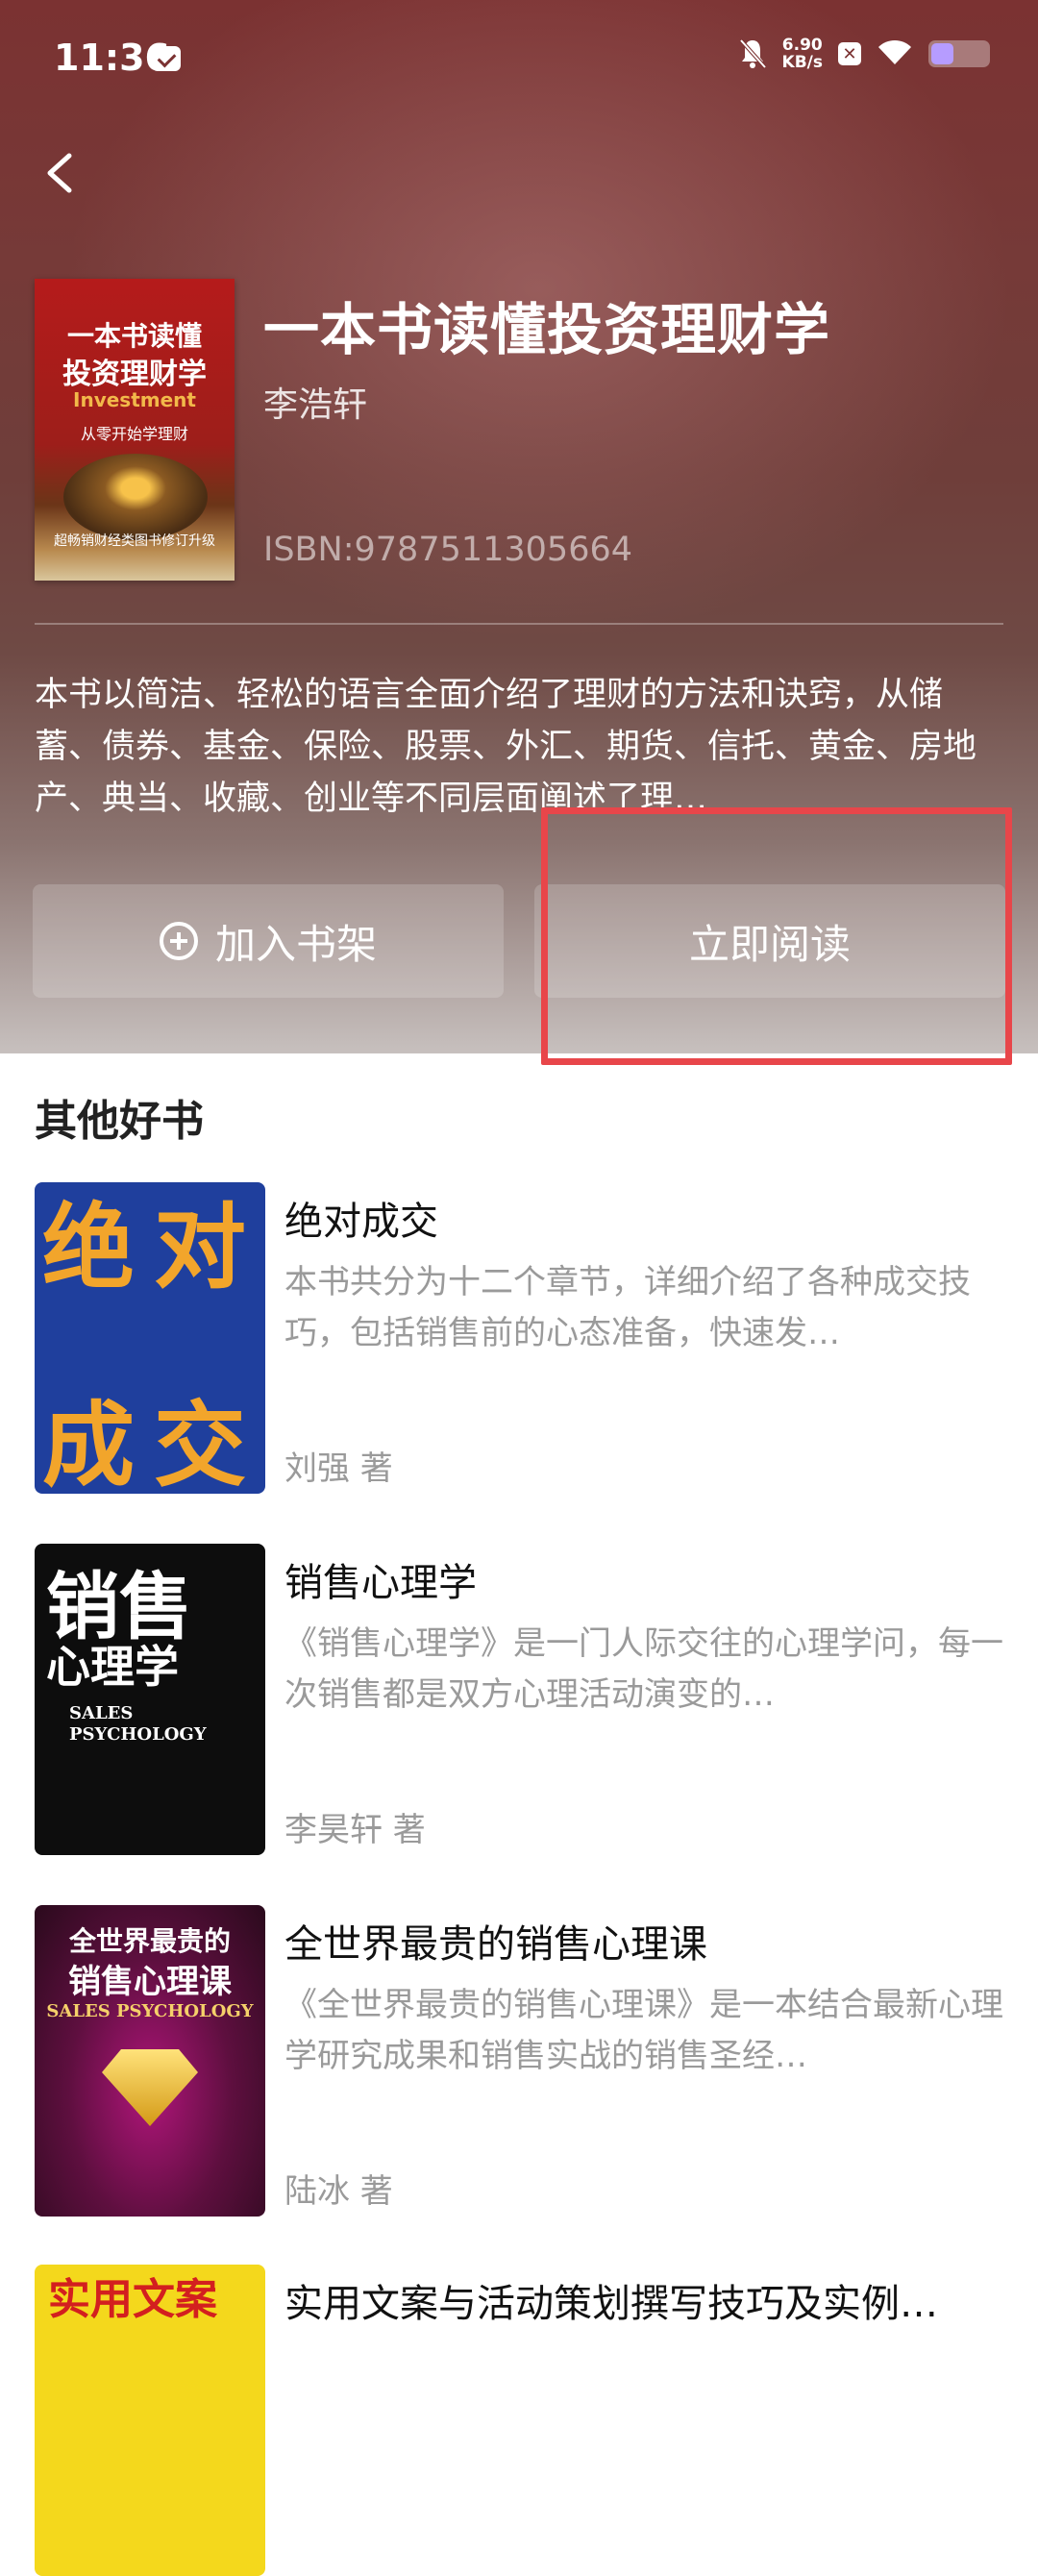 The height and width of the screenshot is (2576, 1038). I want to click on thumb-text: 成, so click(88, 1443).